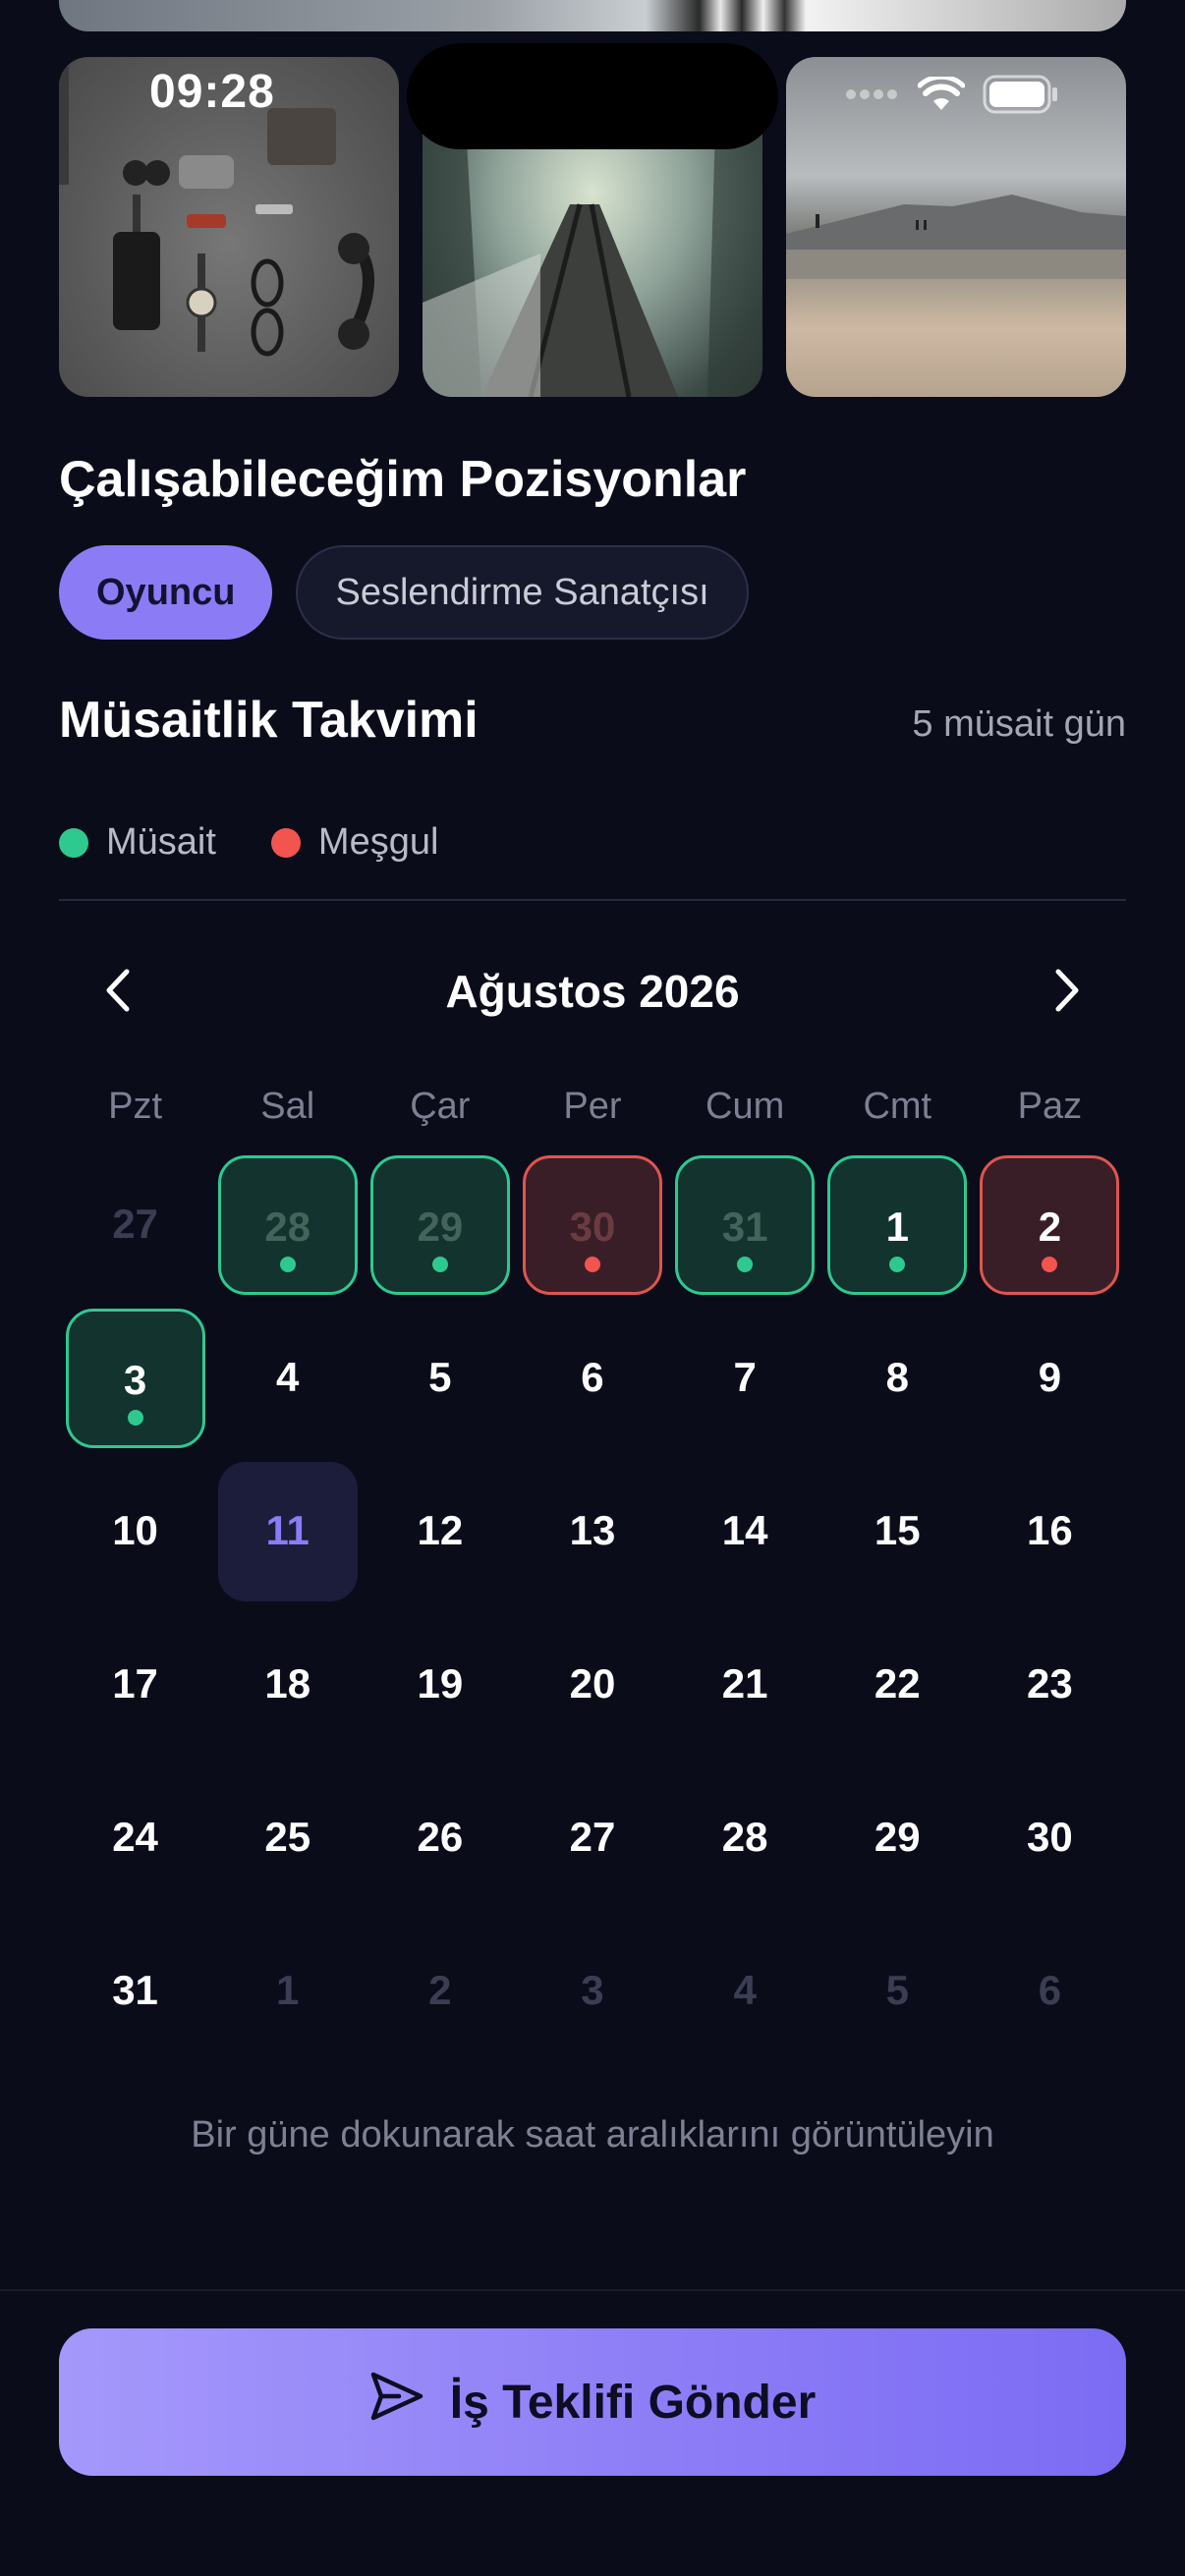 Image resolution: width=1185 pixels, height=2576 pixels. What do you see at coordinates (592, 1685) in the screenshot?
I see `calendar-day: 20` at bounding box center [592, 1685].